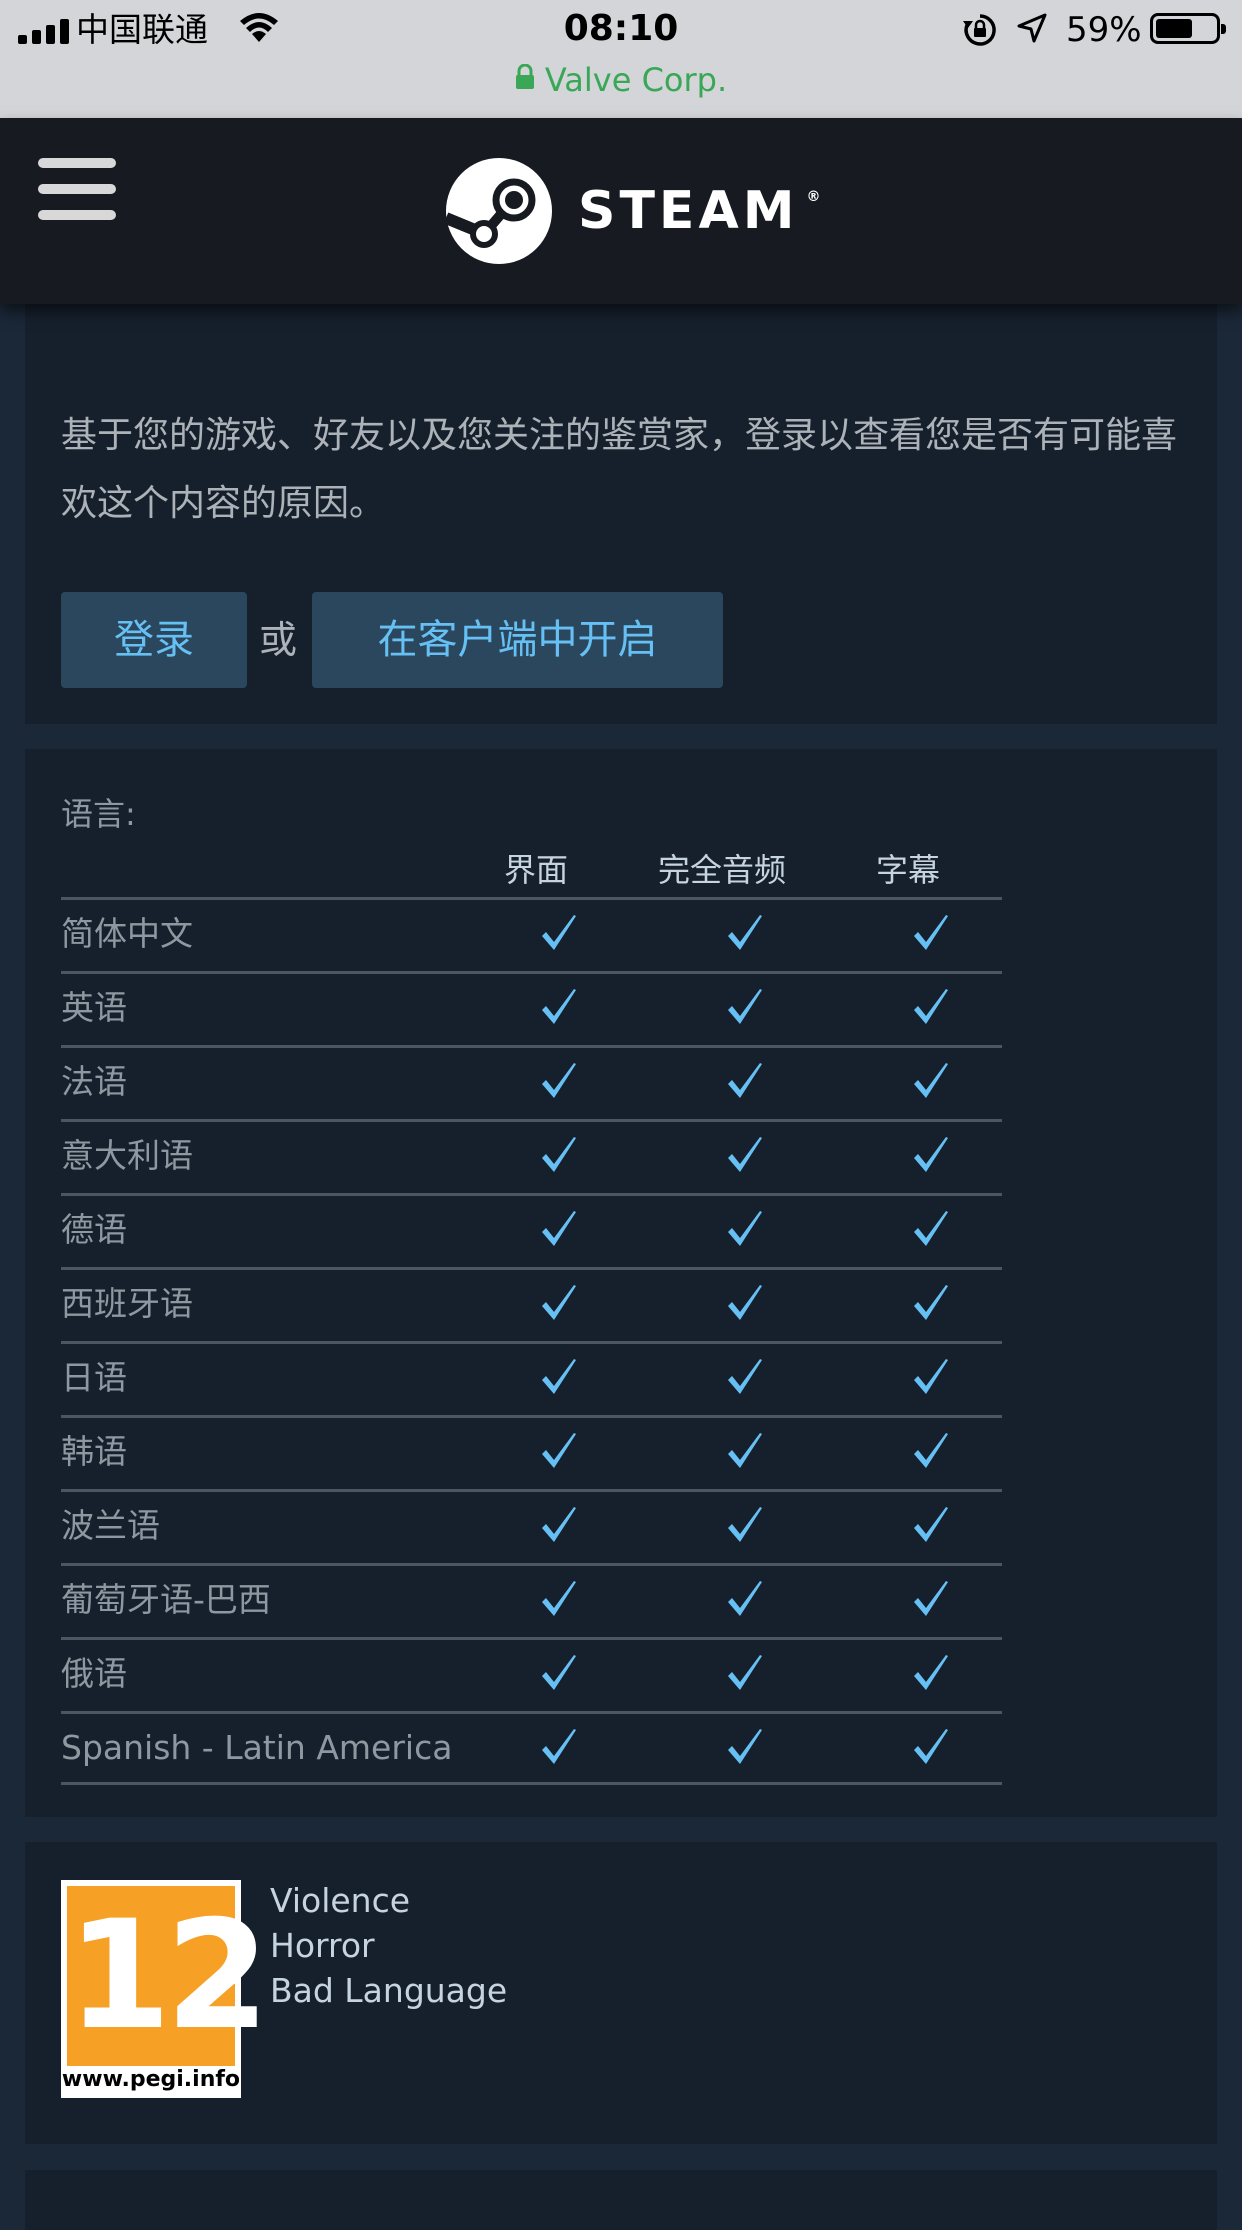 This screenshot has width=1242, height=2230. I want to click on column-subtitles: 字幕, so click(907, 870).